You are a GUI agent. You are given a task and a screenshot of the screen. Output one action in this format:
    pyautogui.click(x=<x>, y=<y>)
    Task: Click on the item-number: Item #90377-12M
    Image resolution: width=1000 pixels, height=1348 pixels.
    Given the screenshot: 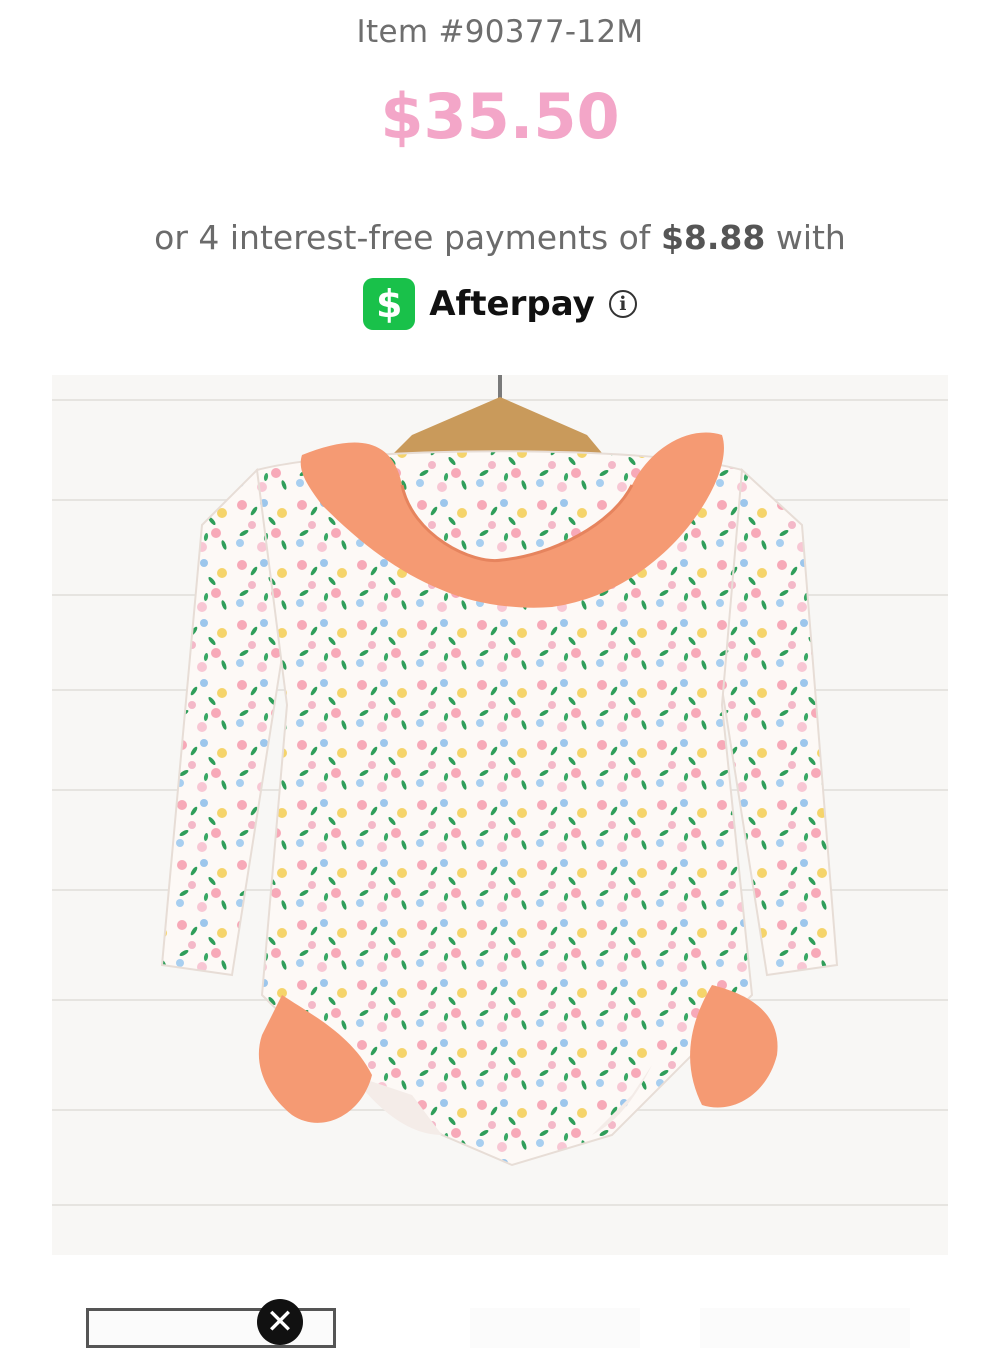 What is the action you would take?
    pyautogui.click(x=500, y=32)
    